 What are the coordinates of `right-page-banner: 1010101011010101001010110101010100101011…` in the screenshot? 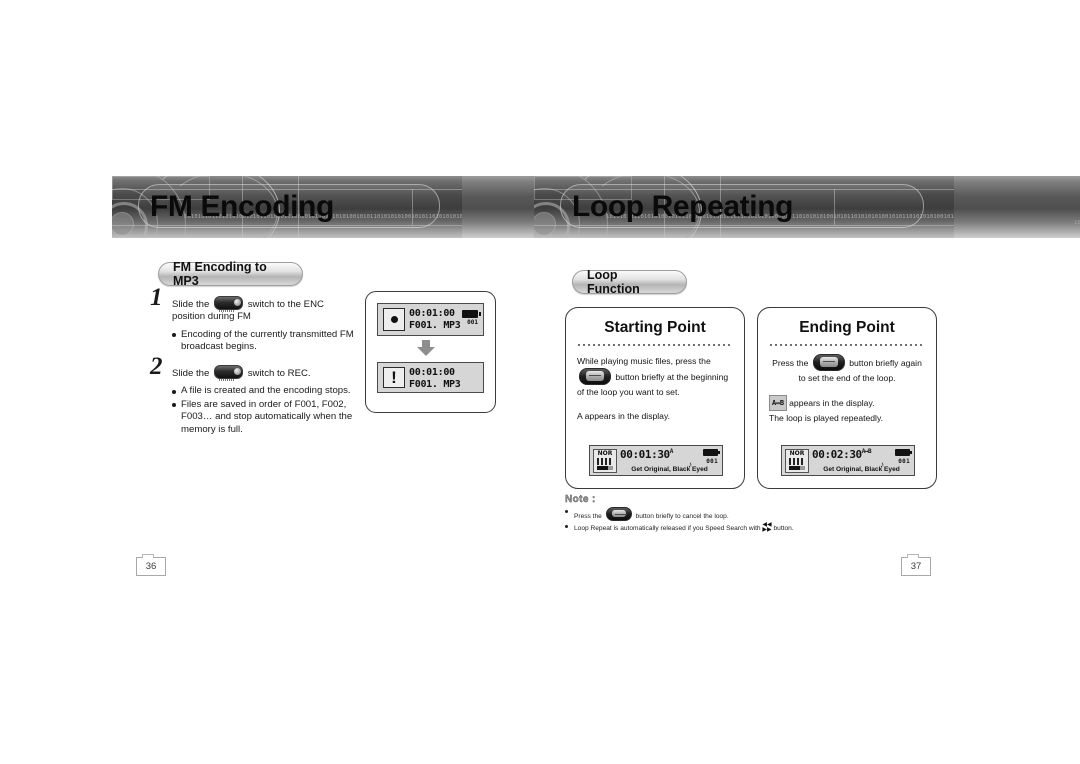 It's located at (744, 207).